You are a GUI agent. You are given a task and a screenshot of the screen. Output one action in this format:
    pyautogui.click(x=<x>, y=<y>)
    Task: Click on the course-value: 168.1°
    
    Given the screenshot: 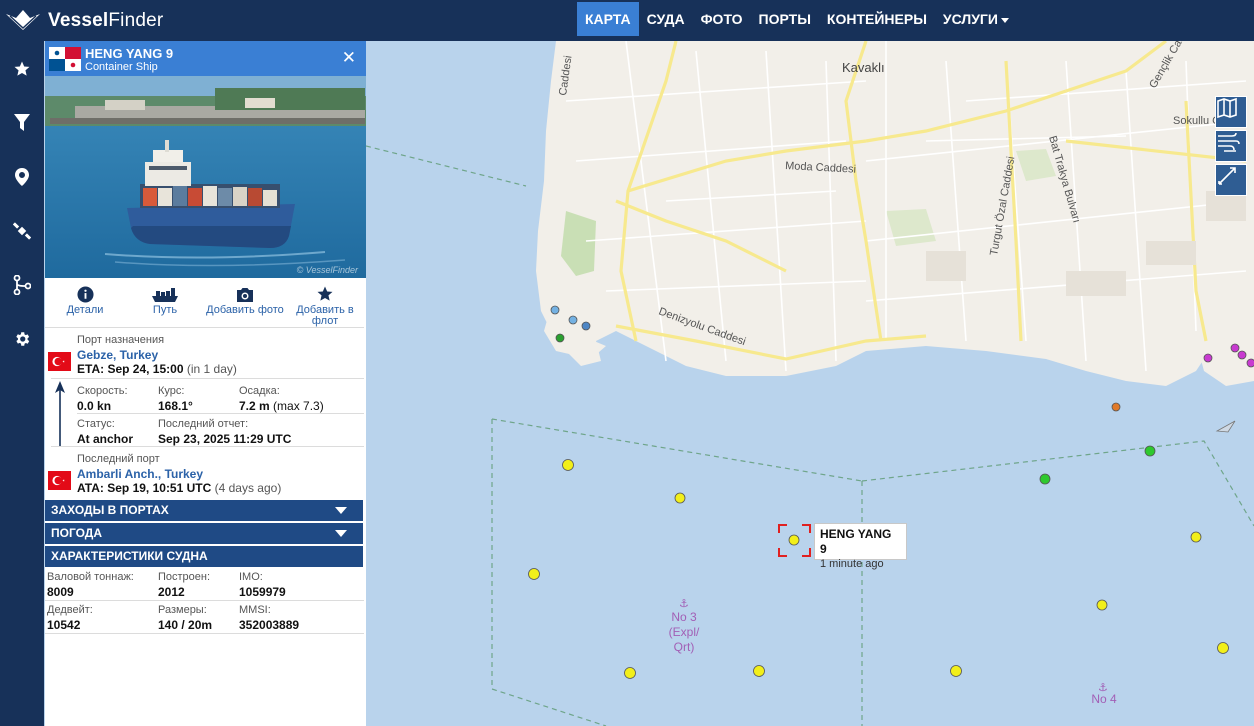 What is the action you would take?
    pyautogui.click(x=175, y=406)
    